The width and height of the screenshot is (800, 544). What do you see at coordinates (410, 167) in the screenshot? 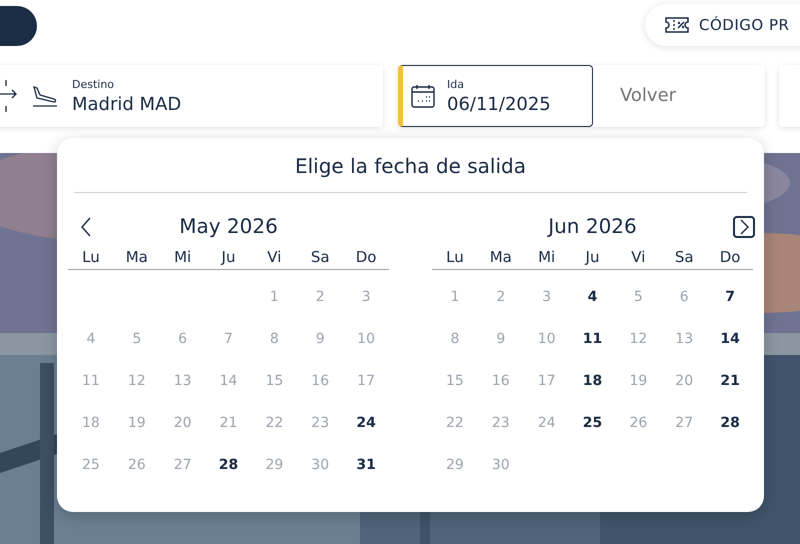
I see `datepicker-title: Elige la fecha de salida` at bounding box center [410, 167].